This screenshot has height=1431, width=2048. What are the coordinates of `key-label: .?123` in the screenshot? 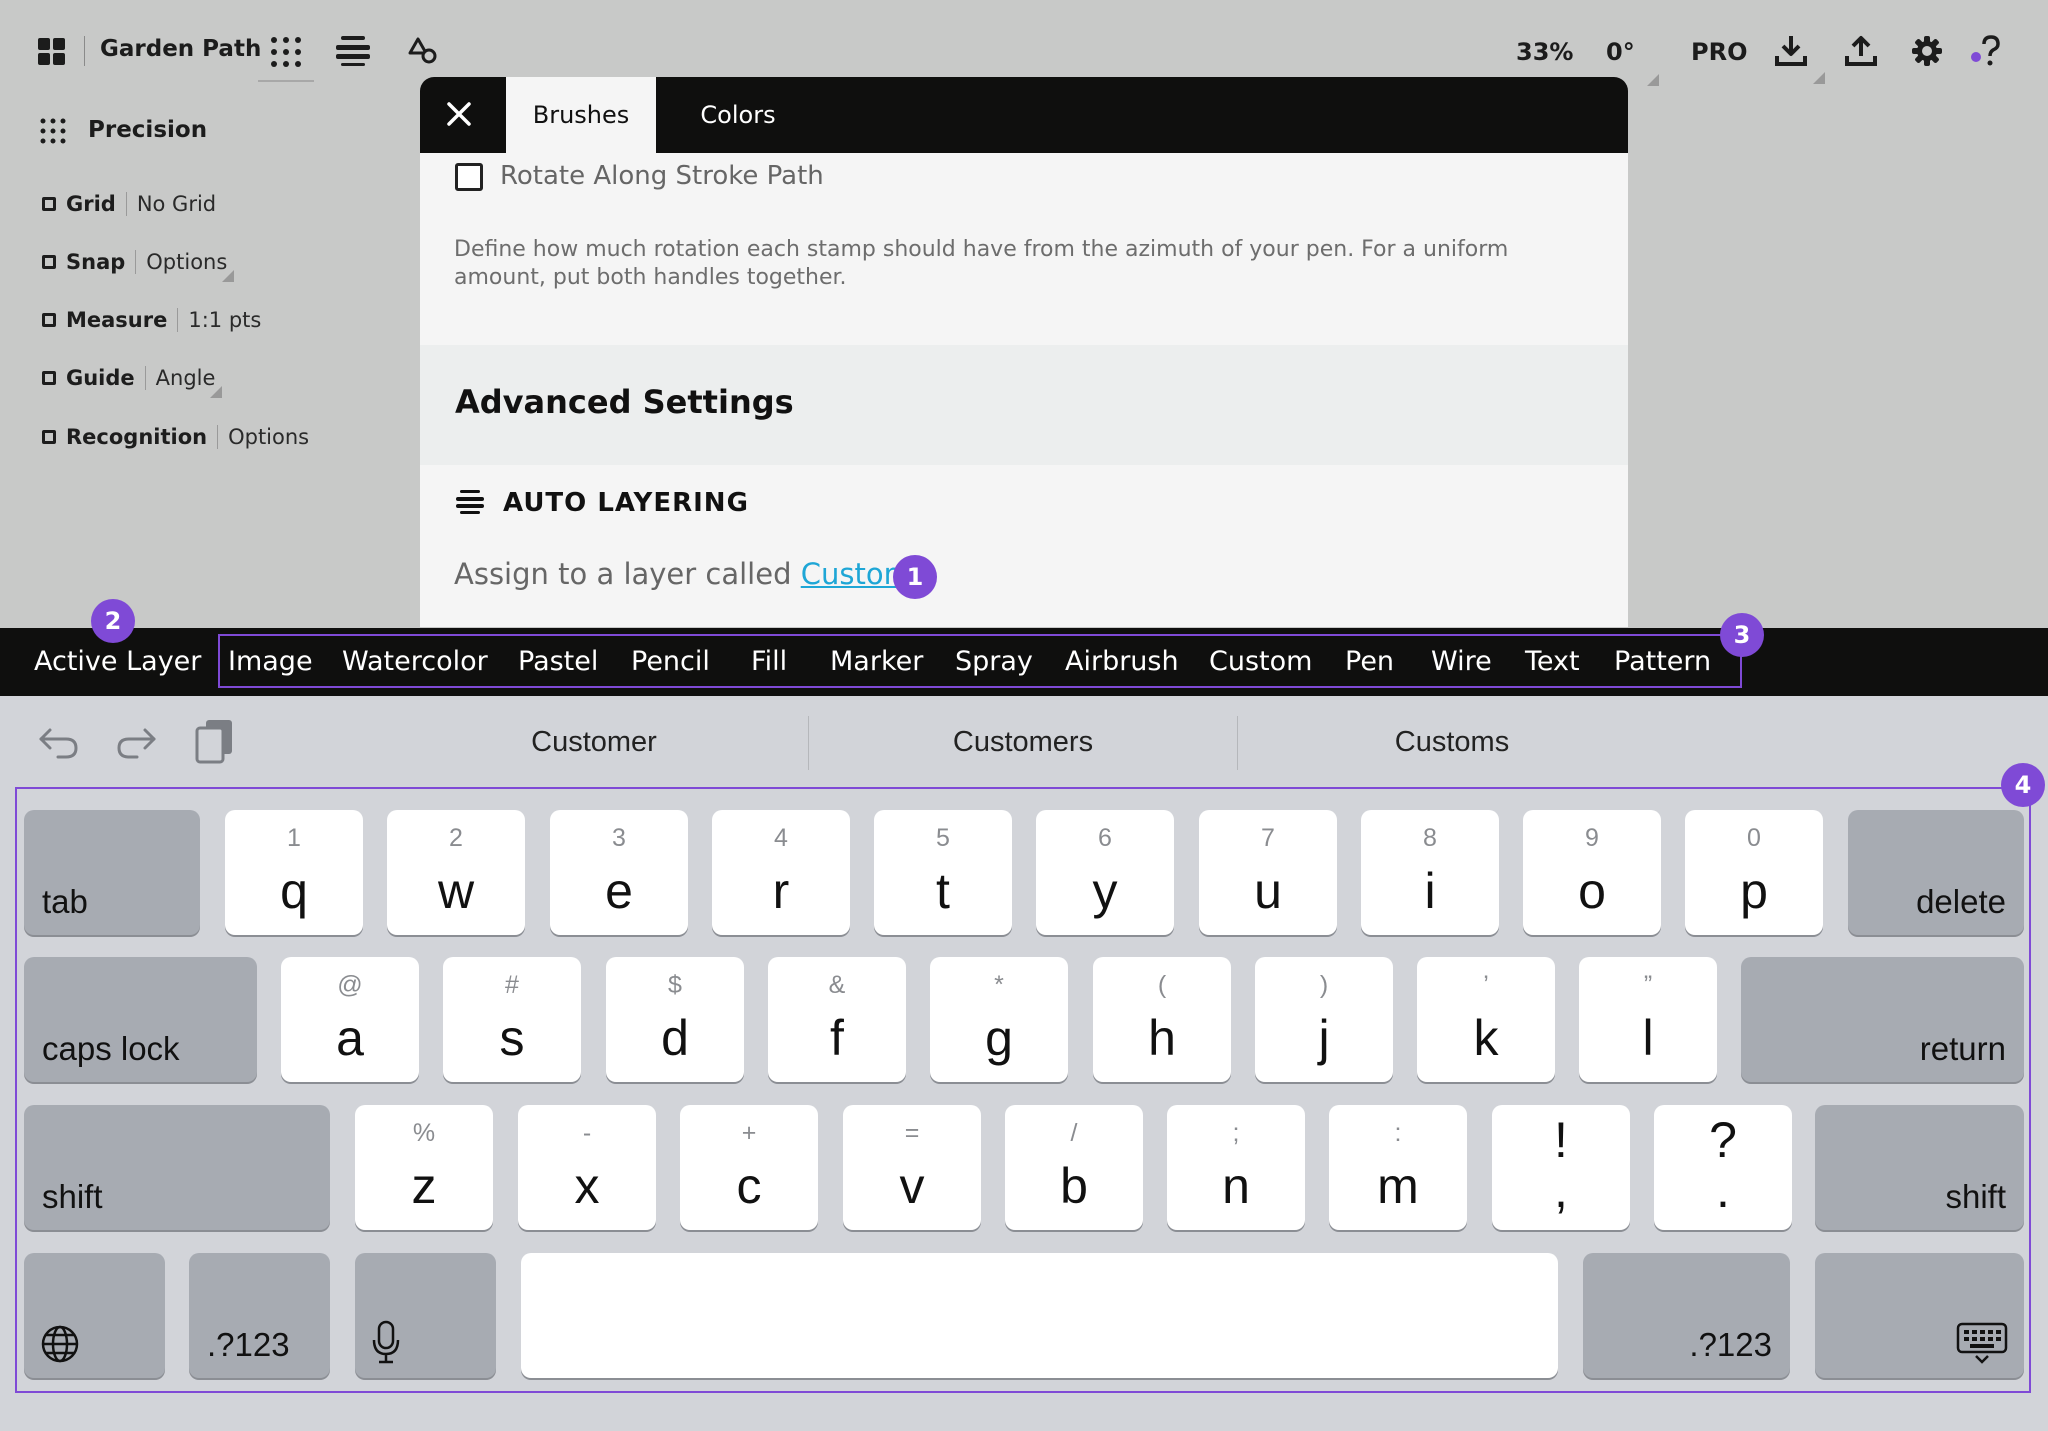 It's located at (1730, 1344).